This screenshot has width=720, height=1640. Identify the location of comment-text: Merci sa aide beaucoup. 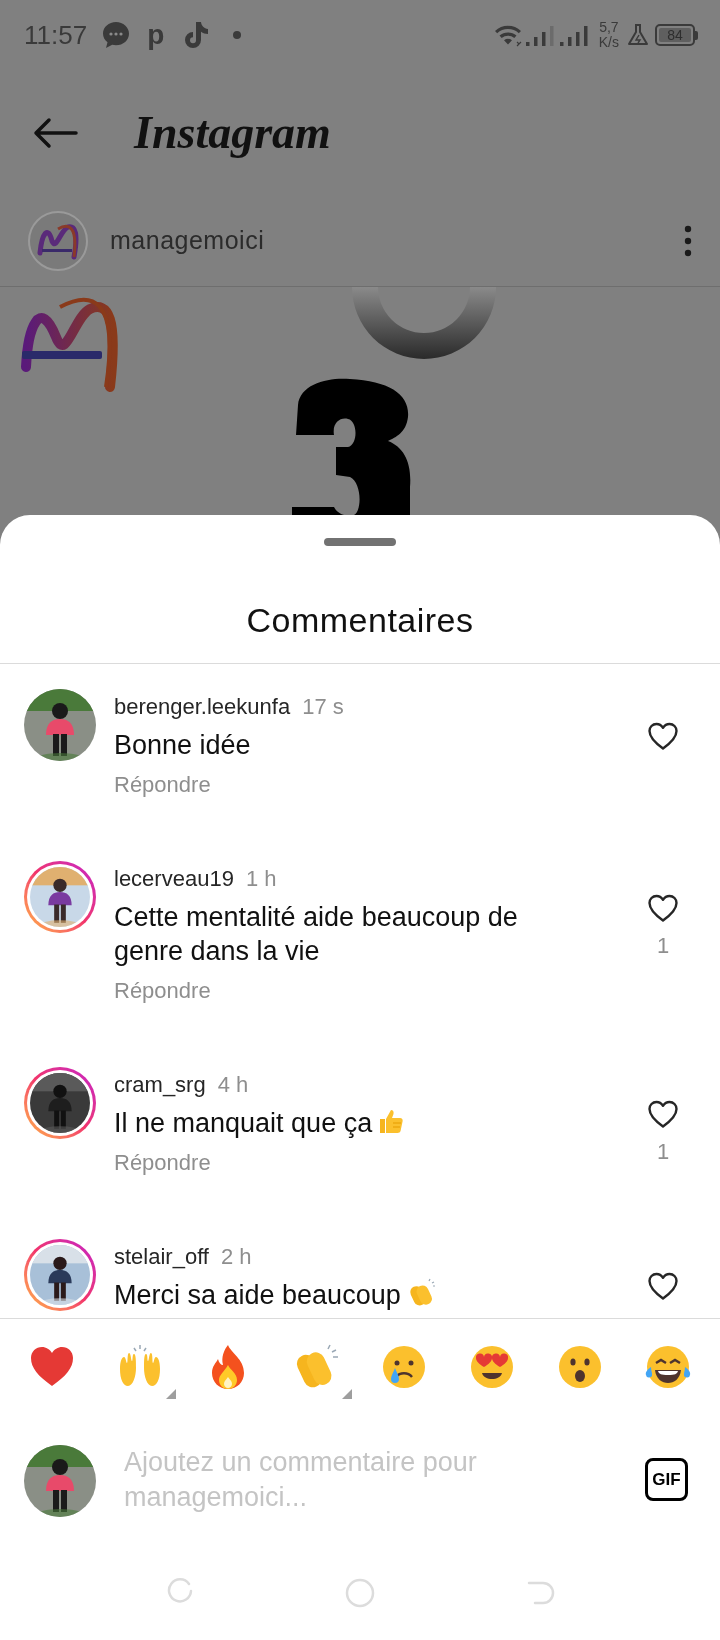
(257, 1295).